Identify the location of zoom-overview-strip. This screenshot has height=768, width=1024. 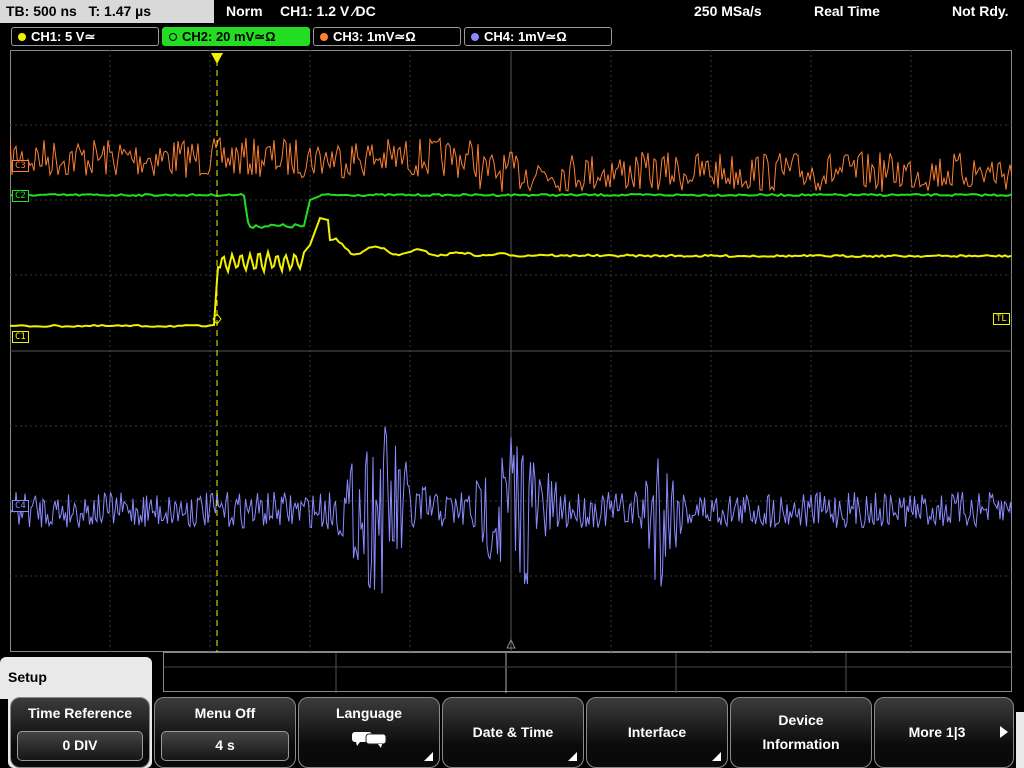
(588, 672).